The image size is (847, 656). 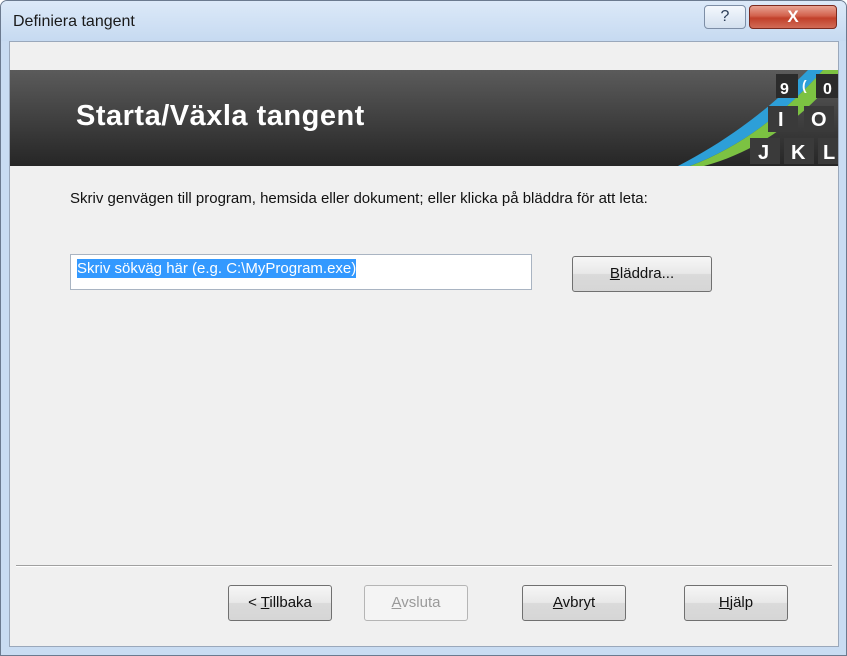 What do you see at coordinates (396, 602) in the screenshot?
I see `finish-mnemonic: A` at bounding box center [396, 602].